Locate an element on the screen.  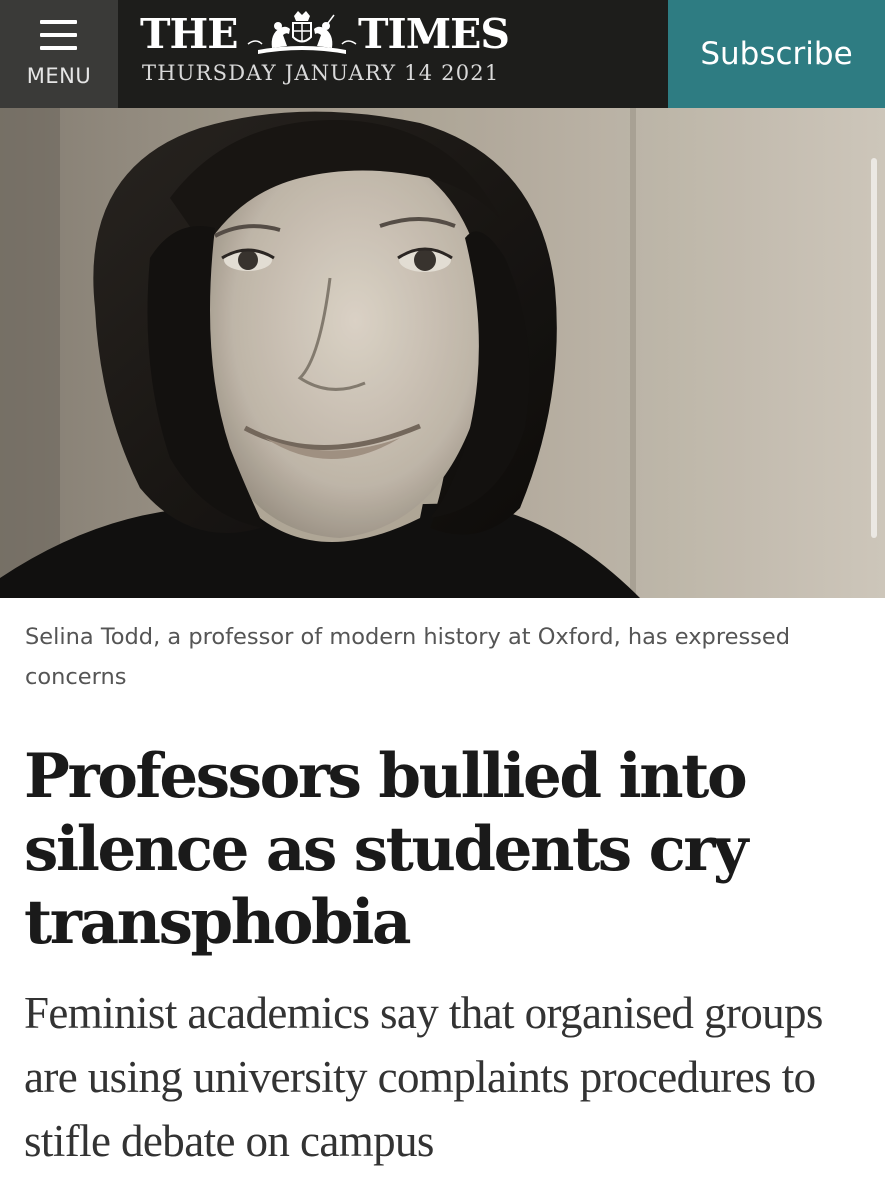
menu-button: MENU is located at coordinates (59, 54).